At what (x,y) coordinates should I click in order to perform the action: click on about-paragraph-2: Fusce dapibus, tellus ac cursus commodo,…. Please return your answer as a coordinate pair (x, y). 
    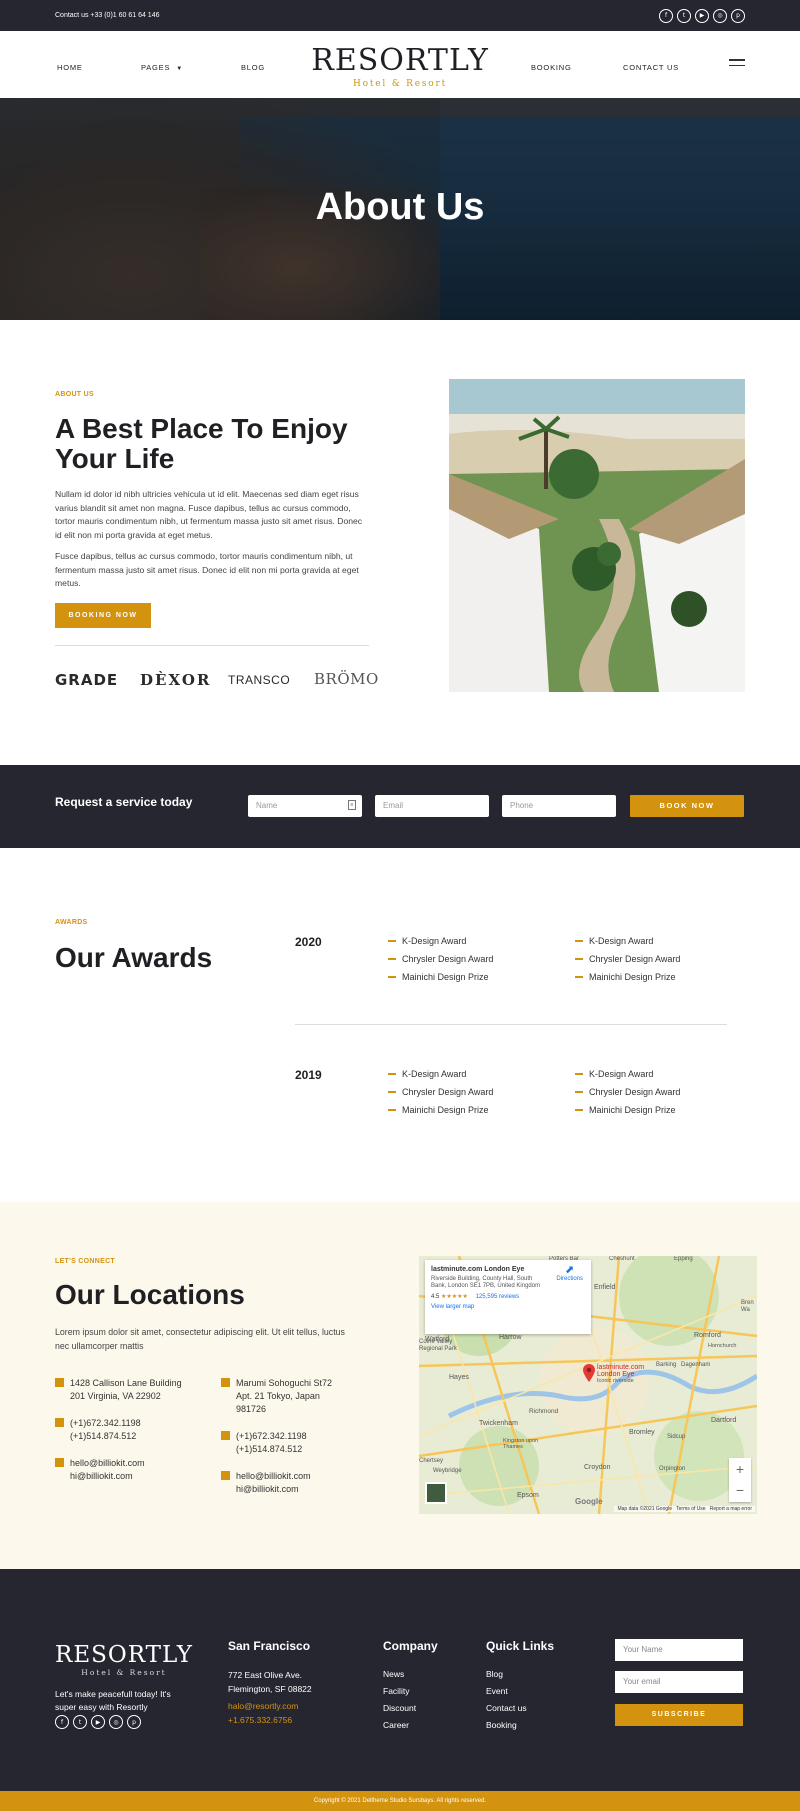
    Looking at the image, I should click on (207, 569).